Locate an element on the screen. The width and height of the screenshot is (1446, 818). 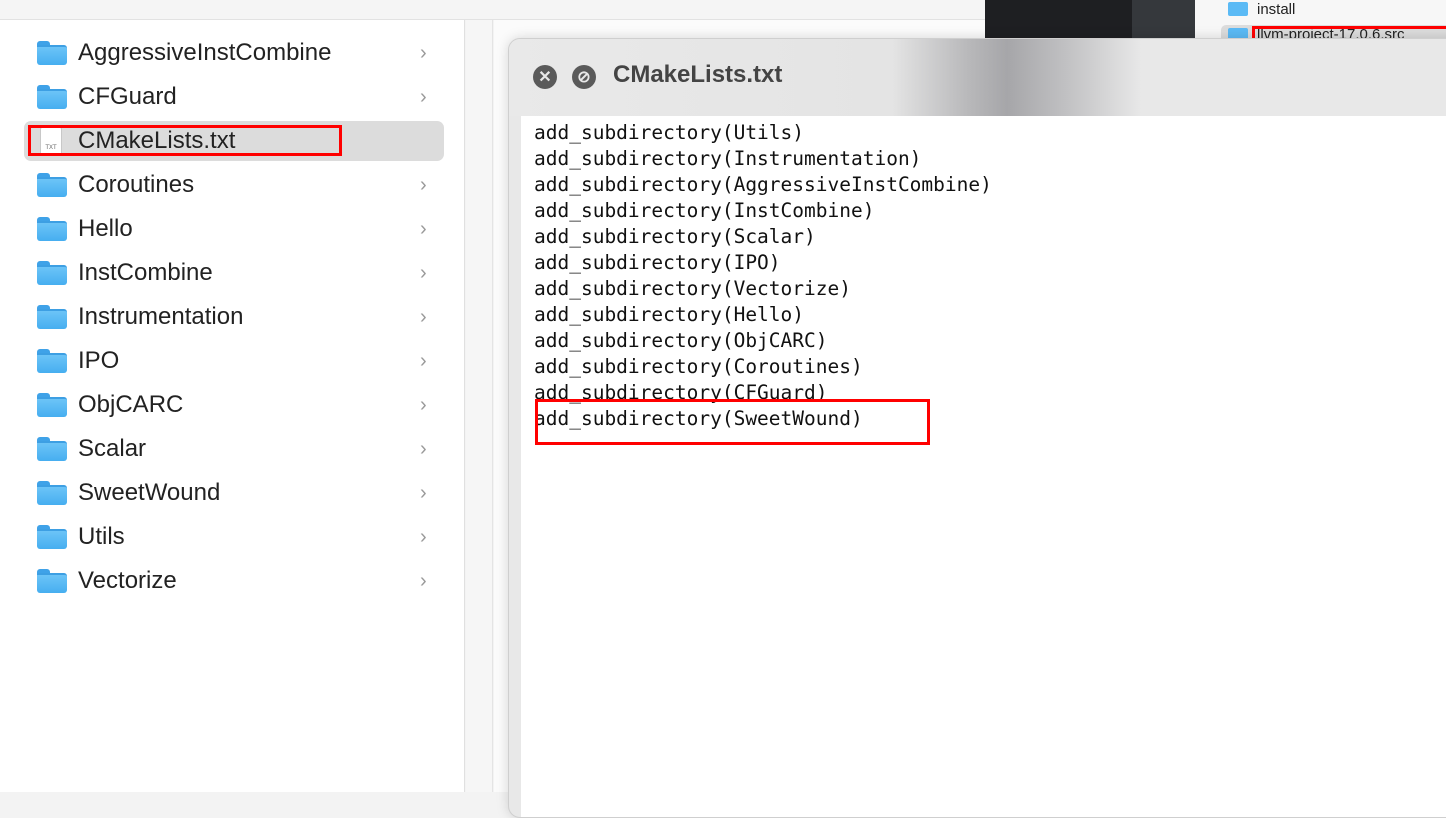
code-line: add_subdirectory(ObjCARC) is located at coordinates (681, 340).